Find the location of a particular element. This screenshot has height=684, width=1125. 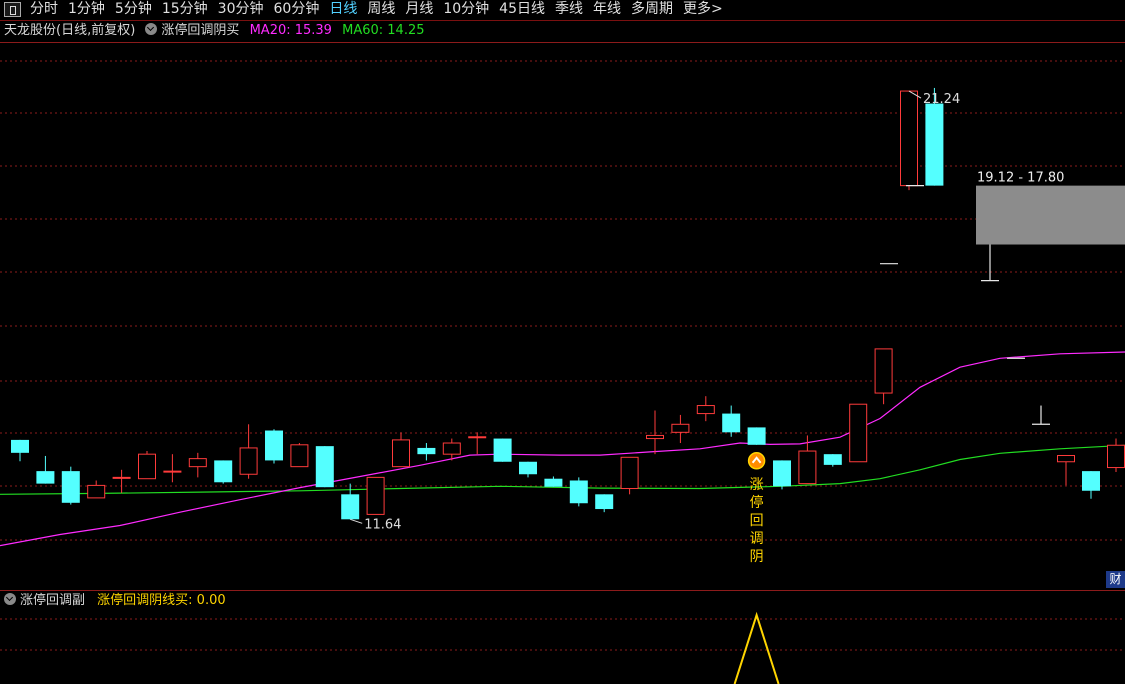

candle-11-body is located at coordinates (299, 456).